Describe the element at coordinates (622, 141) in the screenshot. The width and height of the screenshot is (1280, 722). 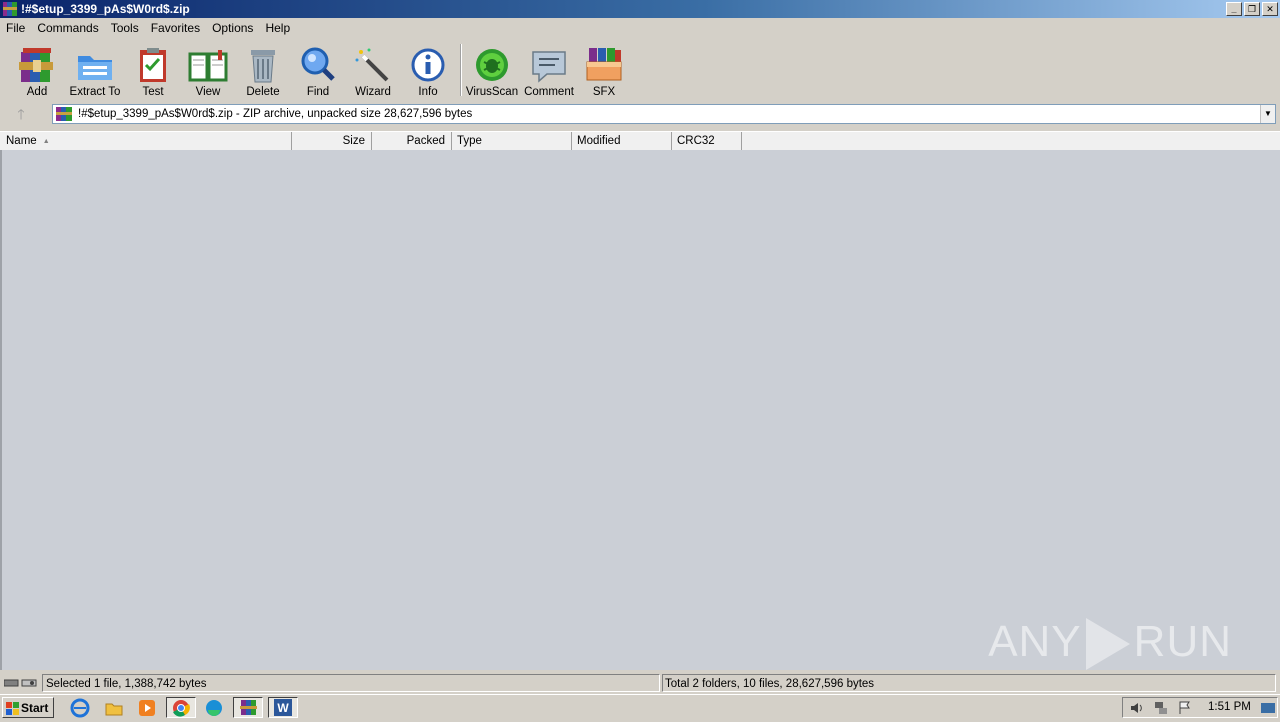
I see `column-modified: Modified` at that location.